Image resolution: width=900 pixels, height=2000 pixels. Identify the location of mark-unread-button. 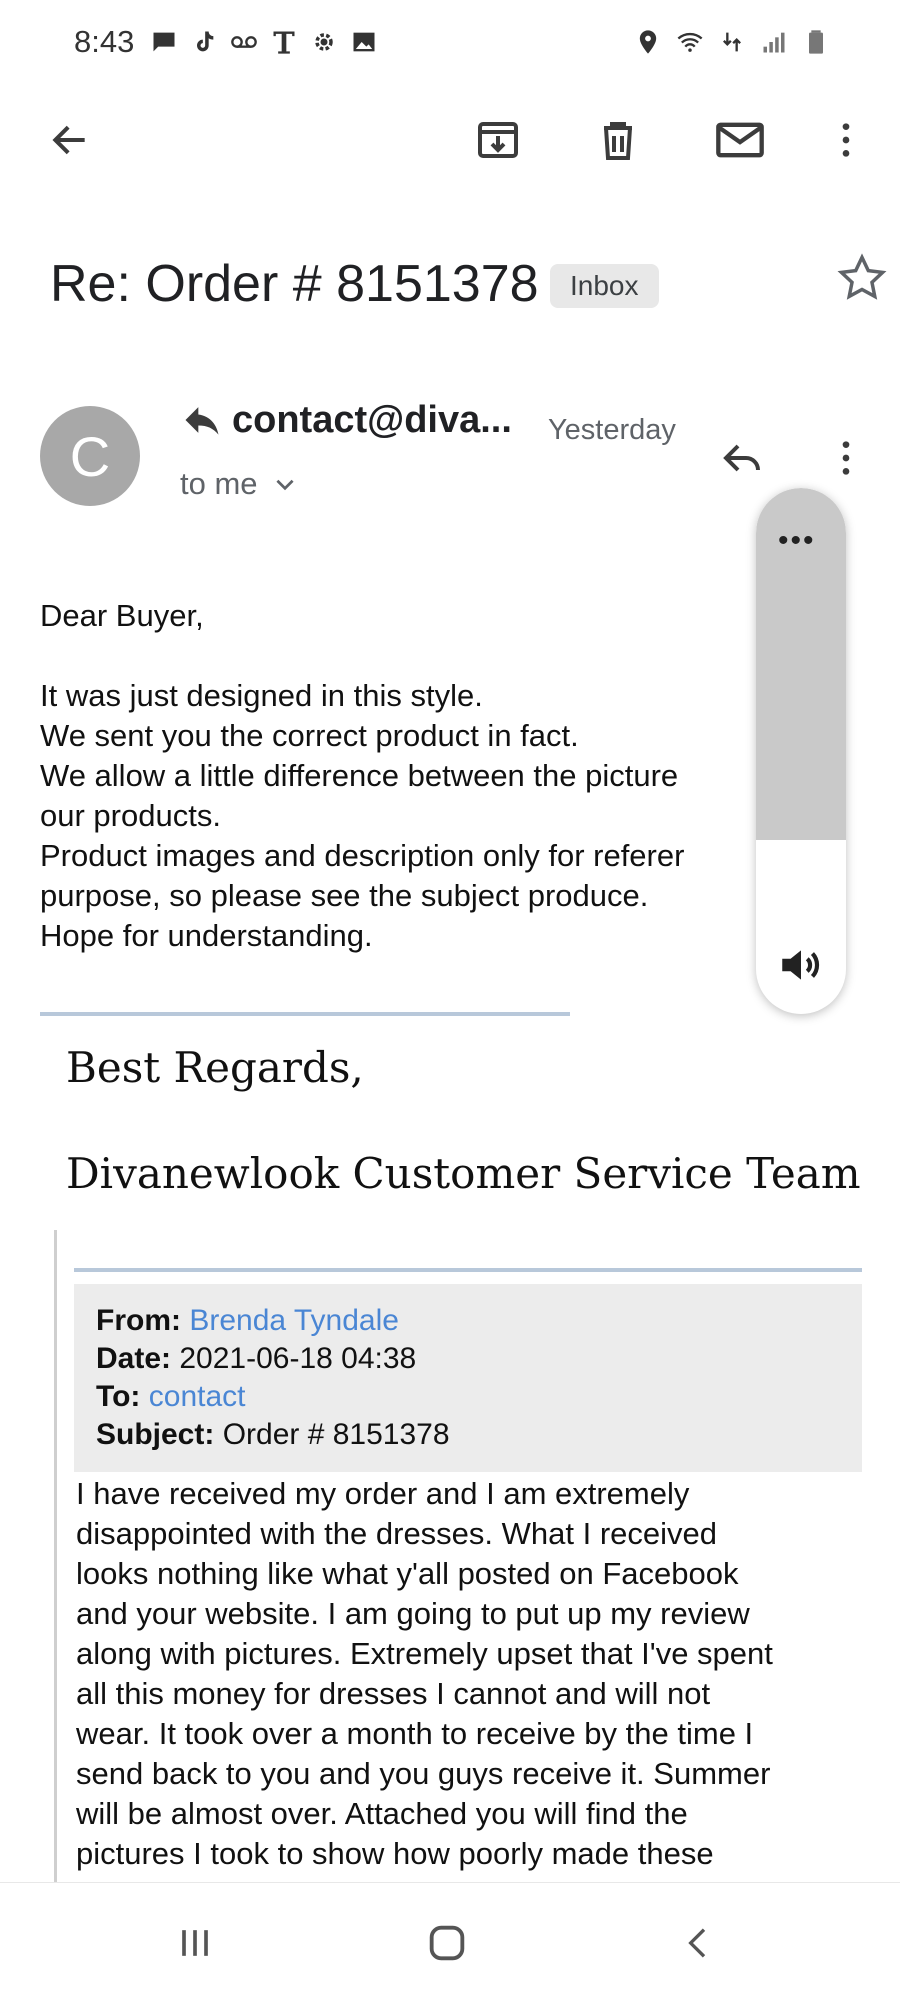
(740, 140).